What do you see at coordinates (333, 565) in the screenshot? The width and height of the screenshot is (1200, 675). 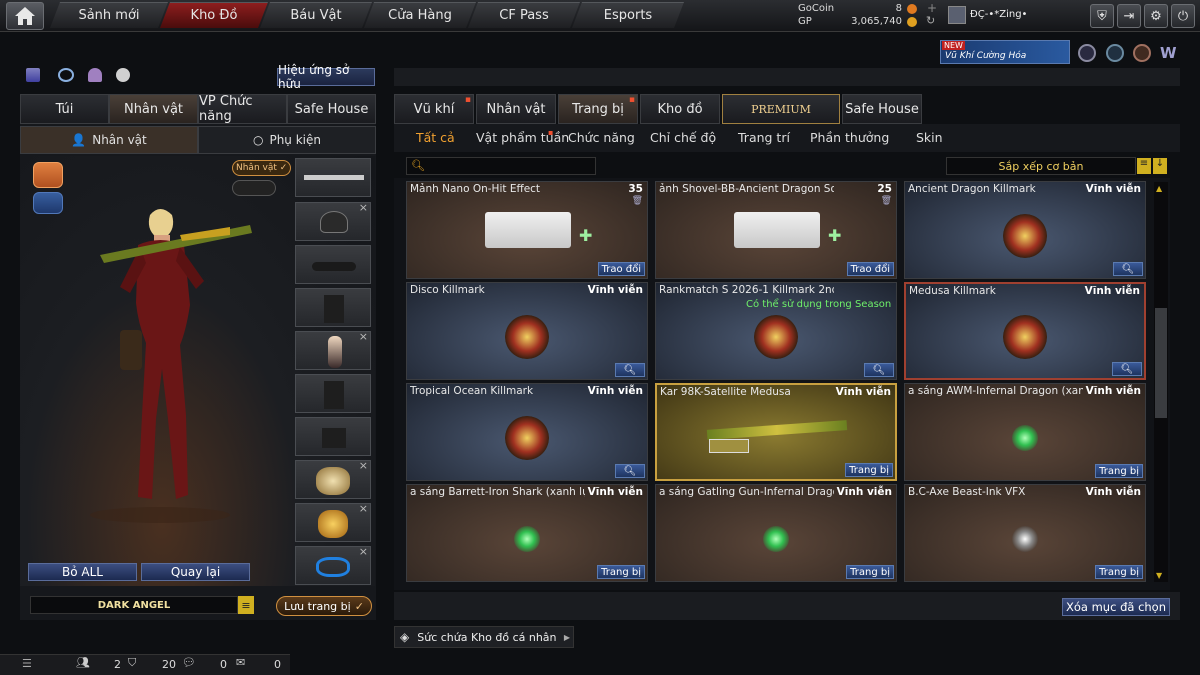 I see `slot-blue-item: ×` at bounding box center [333, 565].